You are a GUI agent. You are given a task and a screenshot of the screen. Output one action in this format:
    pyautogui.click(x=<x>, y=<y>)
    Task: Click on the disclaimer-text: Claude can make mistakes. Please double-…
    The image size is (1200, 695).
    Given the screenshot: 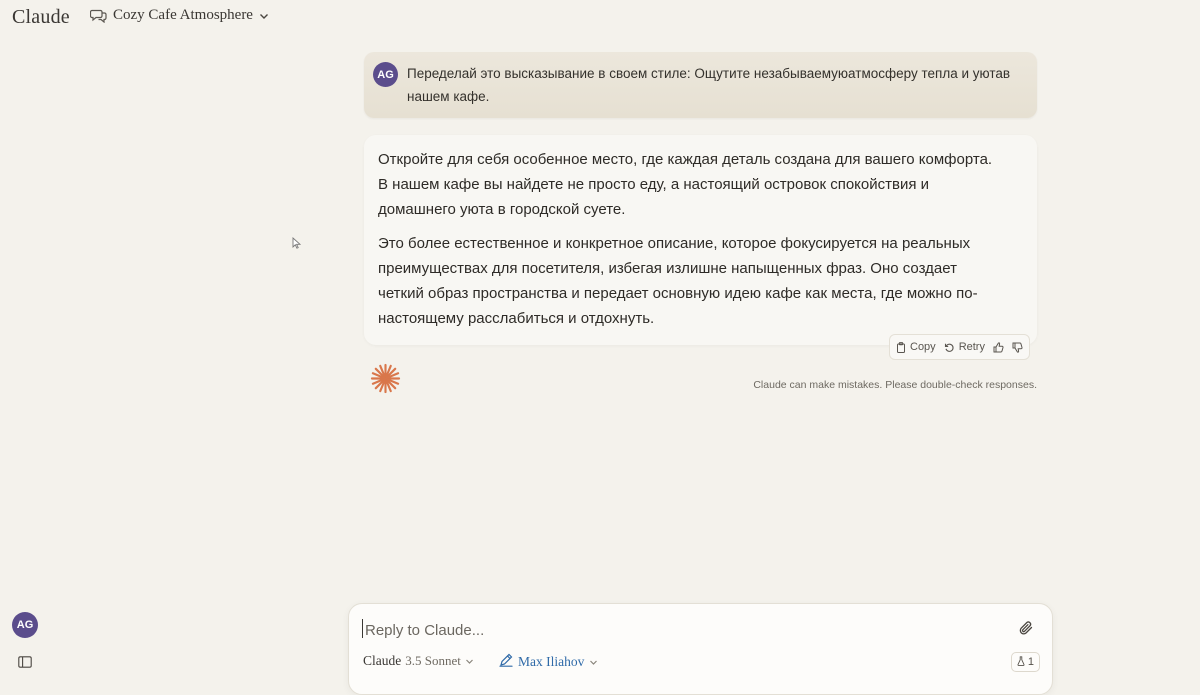 What is the action you would take?
    pyautogui.click(x=895, y=385)
    